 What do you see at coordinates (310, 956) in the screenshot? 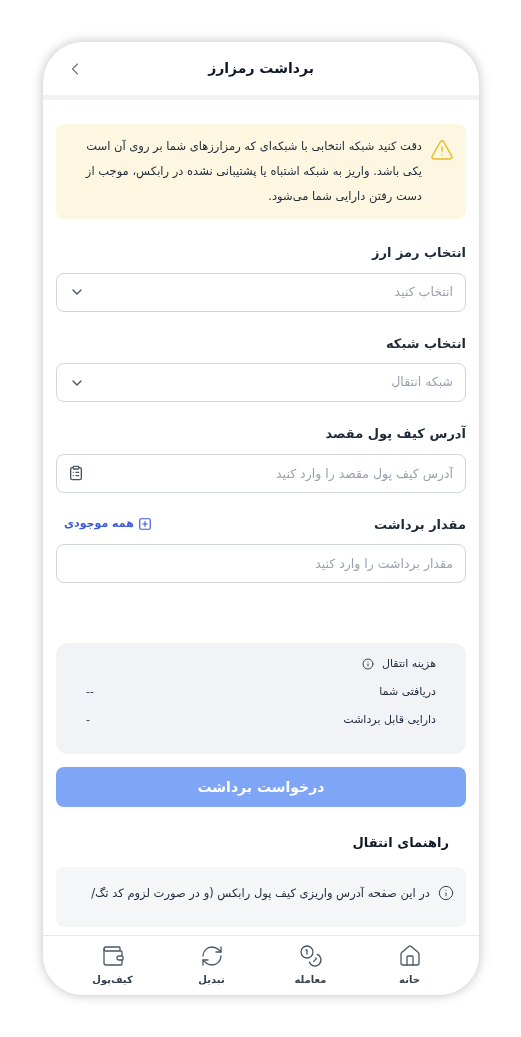
I see `coins-icon` at bounding box center [310, 956].